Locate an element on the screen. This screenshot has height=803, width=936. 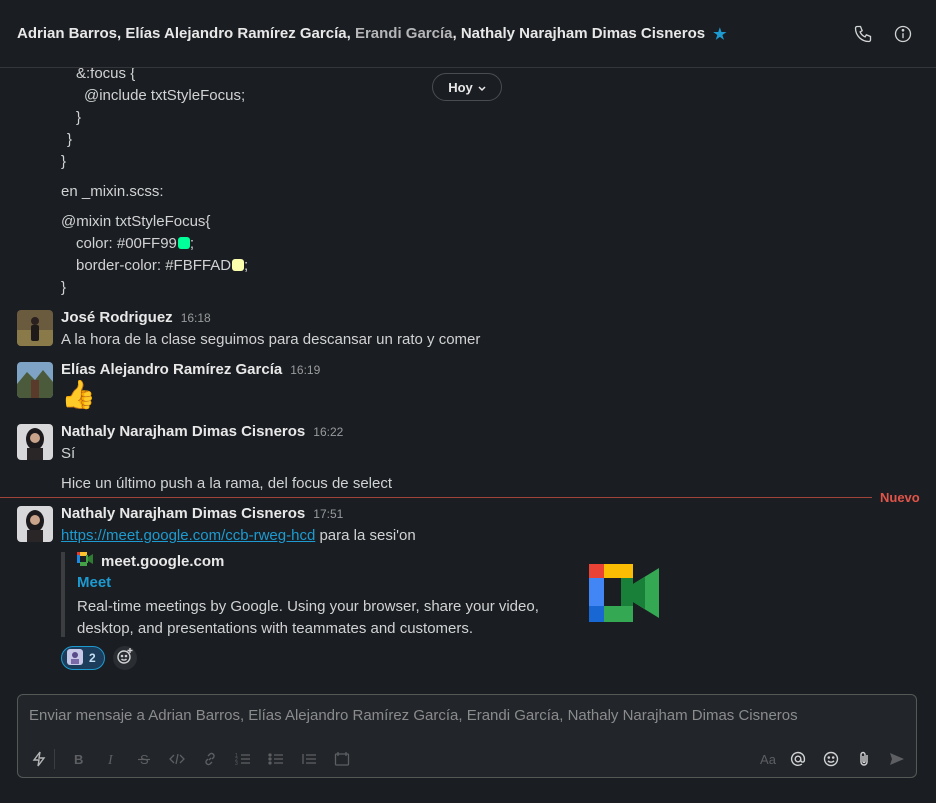
member-name: Nathaly Narajham Dimas Cisneros is located at coordinates (583, 33).